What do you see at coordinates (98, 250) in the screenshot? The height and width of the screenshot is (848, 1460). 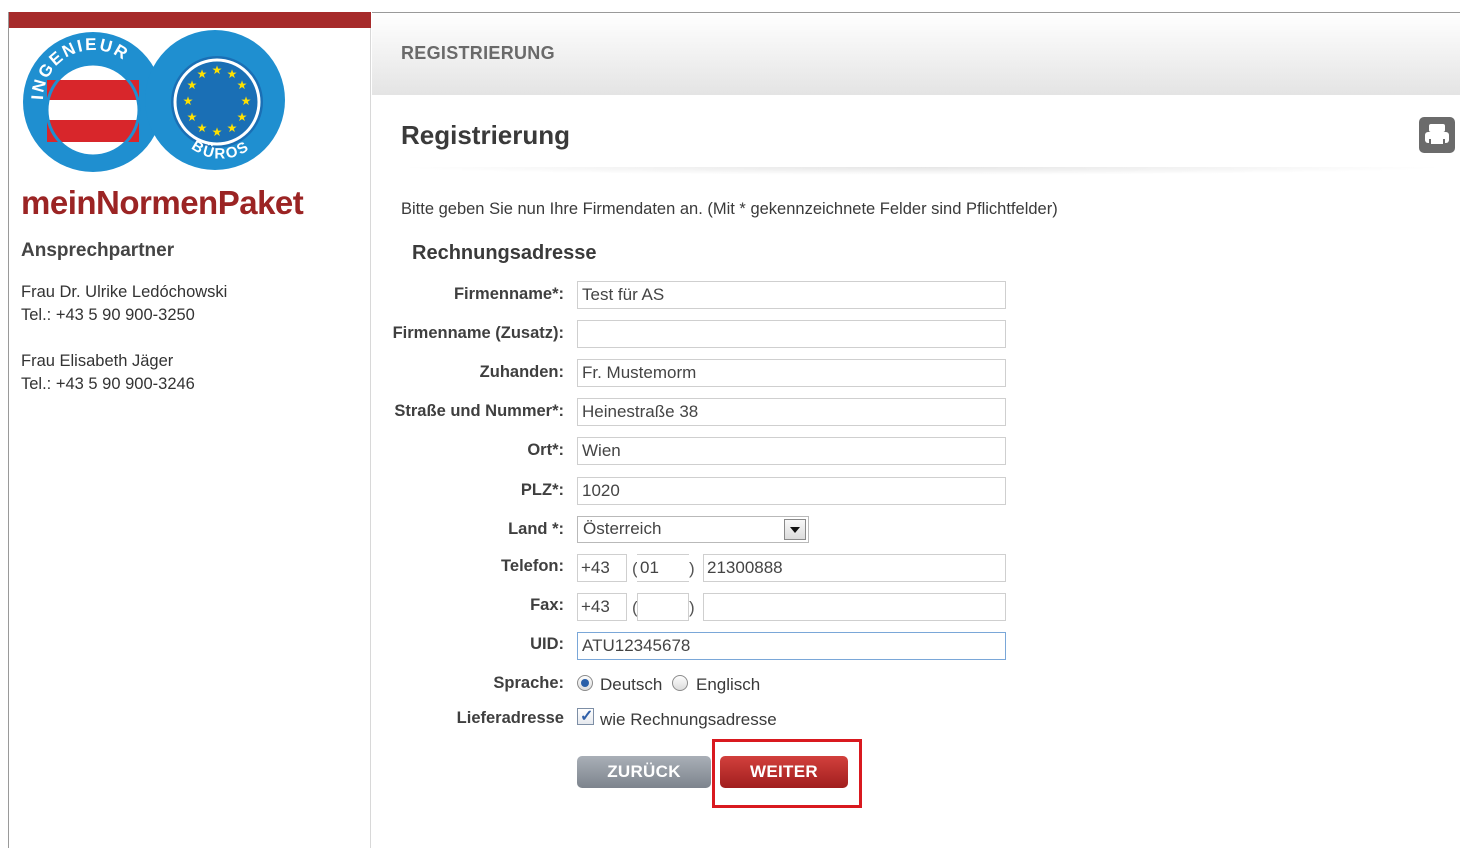 I see `contact-heading: Ansprechpartner` at bounding box center [98, 250].